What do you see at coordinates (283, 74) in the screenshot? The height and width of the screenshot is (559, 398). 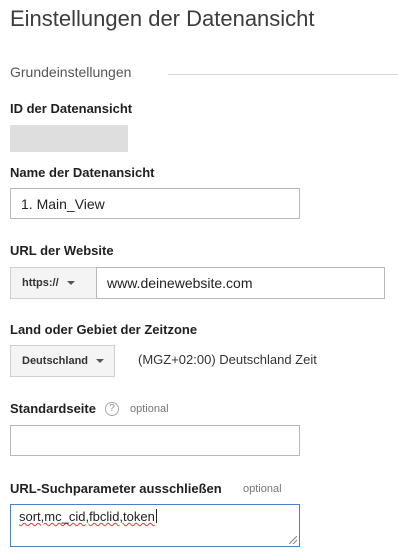 I see `section-divider` at bounding box center [283, 74].